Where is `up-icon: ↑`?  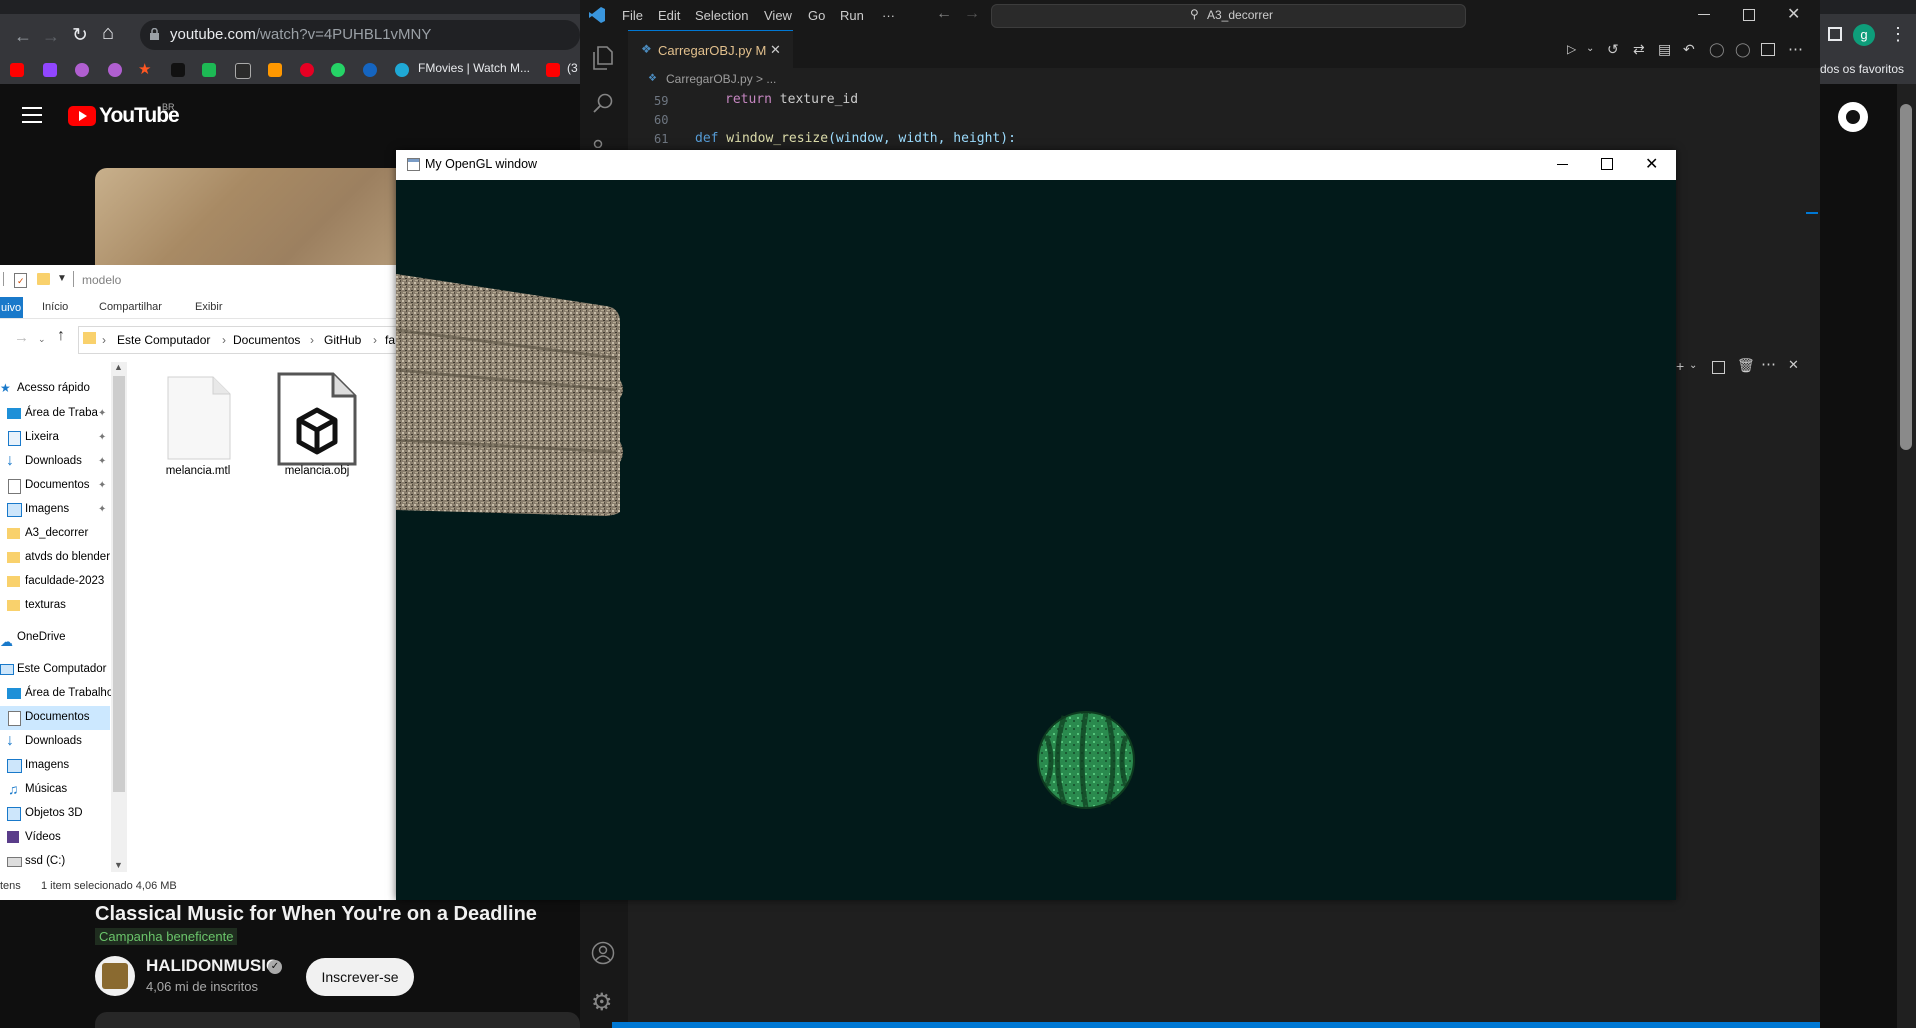
up-icon: ↑ is located at coordinates (61, 336).